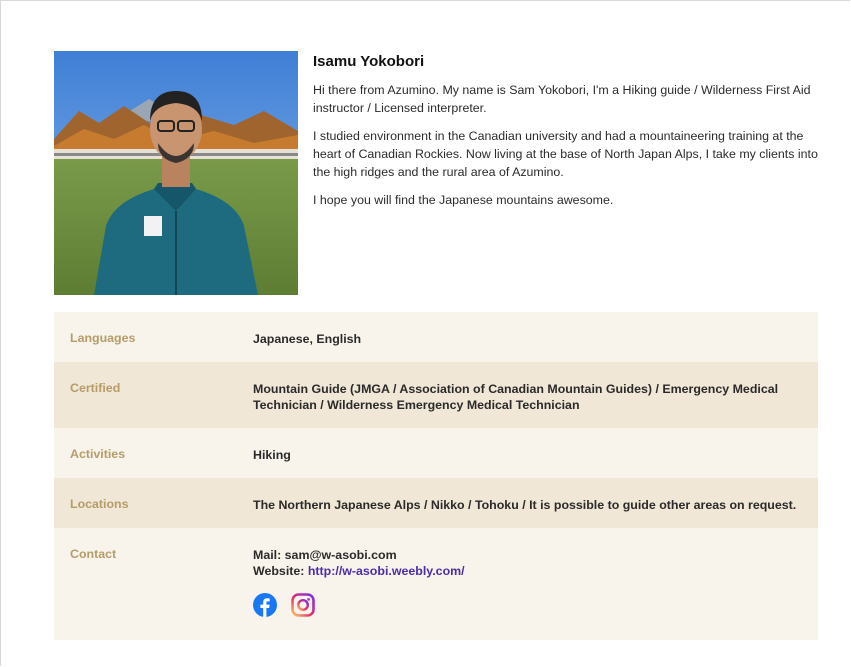  What do you see at coordinates (307, 339) in the screenshot?
I see `languages-value: Japanese, English` at bounding box center [307, 339].